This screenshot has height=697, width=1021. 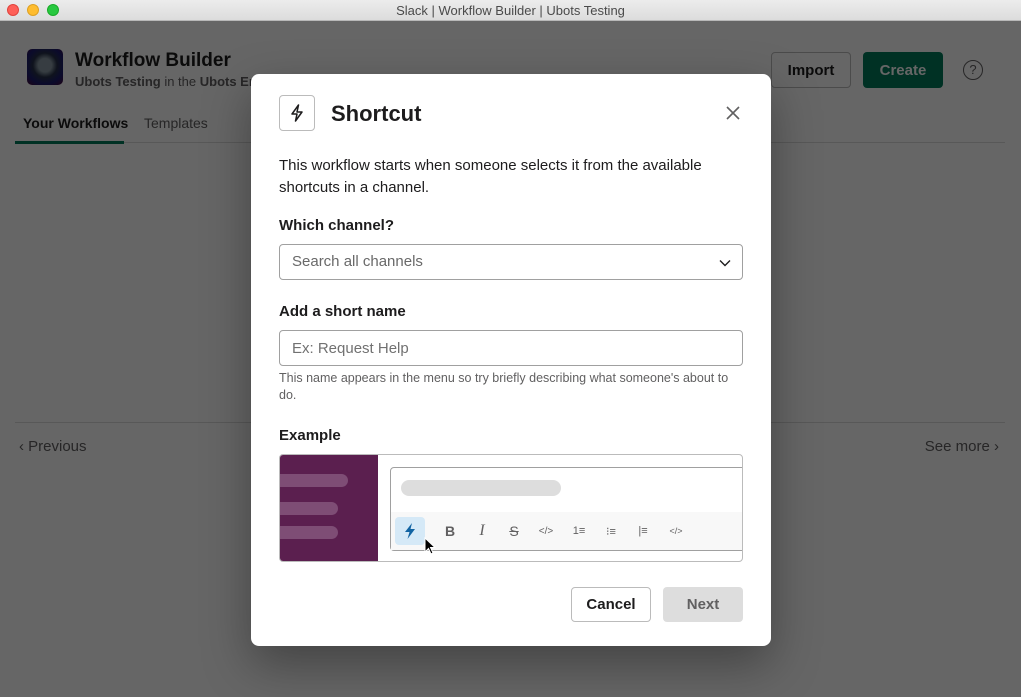 I want to click on window-titlebar: Slack | Workflow Builder | Ubots Testing, so click(x=510, y=10).